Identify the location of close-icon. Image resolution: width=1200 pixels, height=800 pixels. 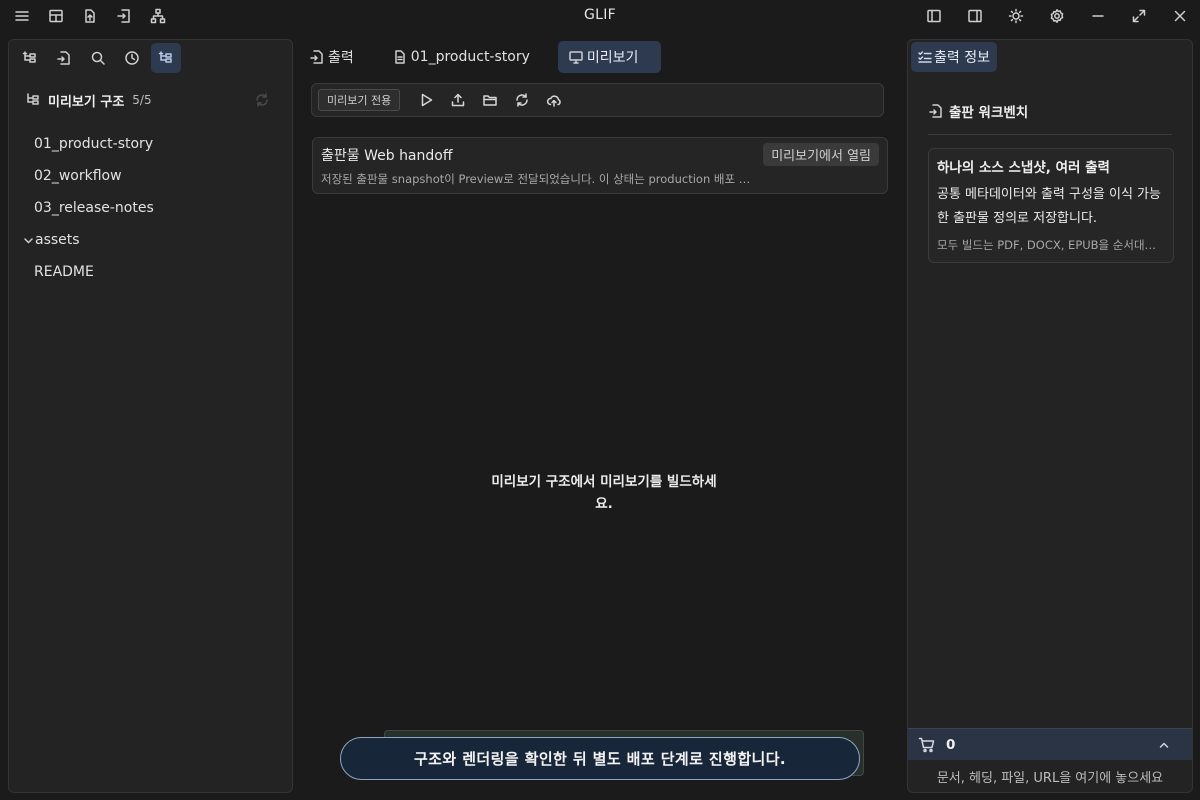
(1180, 16).